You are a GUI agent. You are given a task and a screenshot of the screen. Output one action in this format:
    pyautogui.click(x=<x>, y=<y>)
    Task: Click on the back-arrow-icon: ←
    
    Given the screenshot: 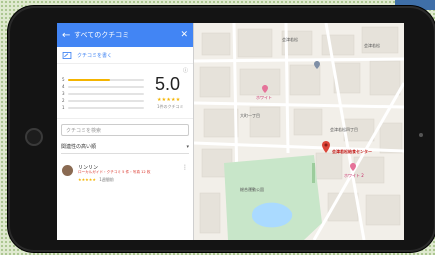 What is the action you would take?
    pyautogui.click(x=68, y=35)
    